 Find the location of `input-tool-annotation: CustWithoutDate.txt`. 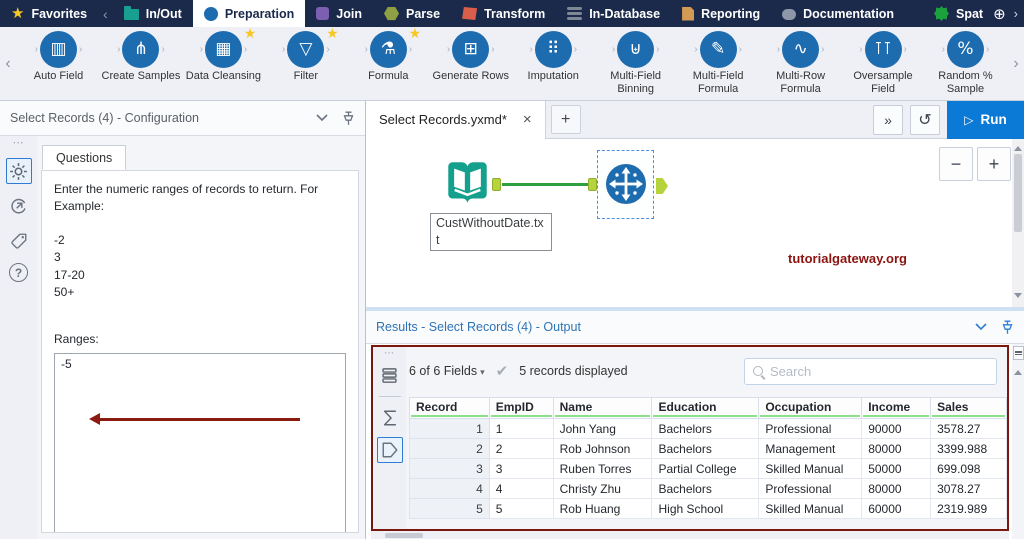

input-tool-annotation: CustWithoutDate.txt is located at coordinates (491, 232).